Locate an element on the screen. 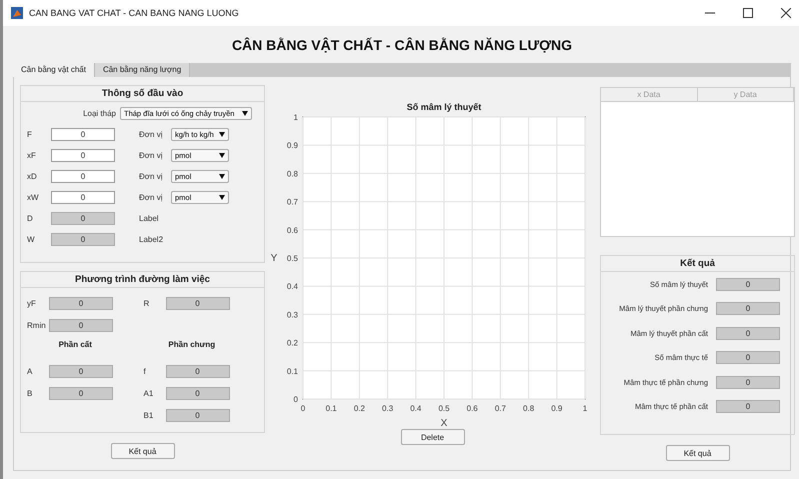 This screenshot has width=799, height=479. app-icon is located at coordinates (17, 13).